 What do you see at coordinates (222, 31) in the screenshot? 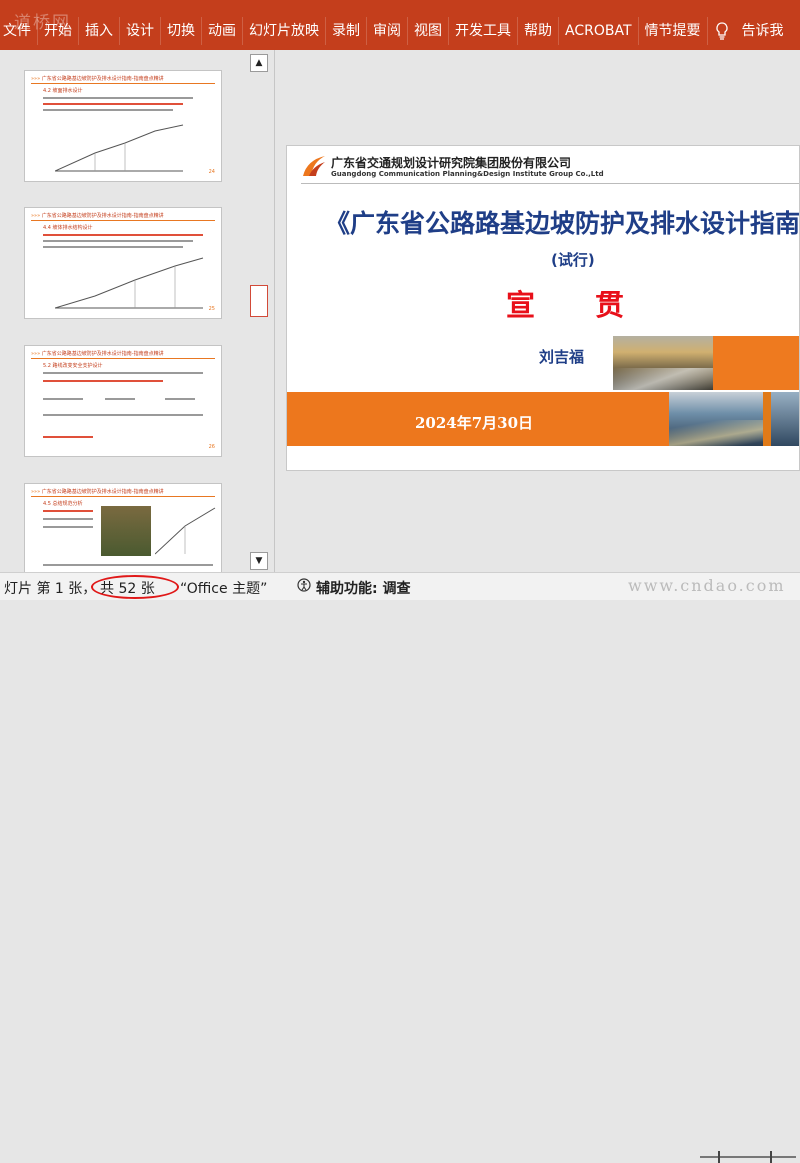
I see `tab-animations: 动画` at bounding box center [222, 31].